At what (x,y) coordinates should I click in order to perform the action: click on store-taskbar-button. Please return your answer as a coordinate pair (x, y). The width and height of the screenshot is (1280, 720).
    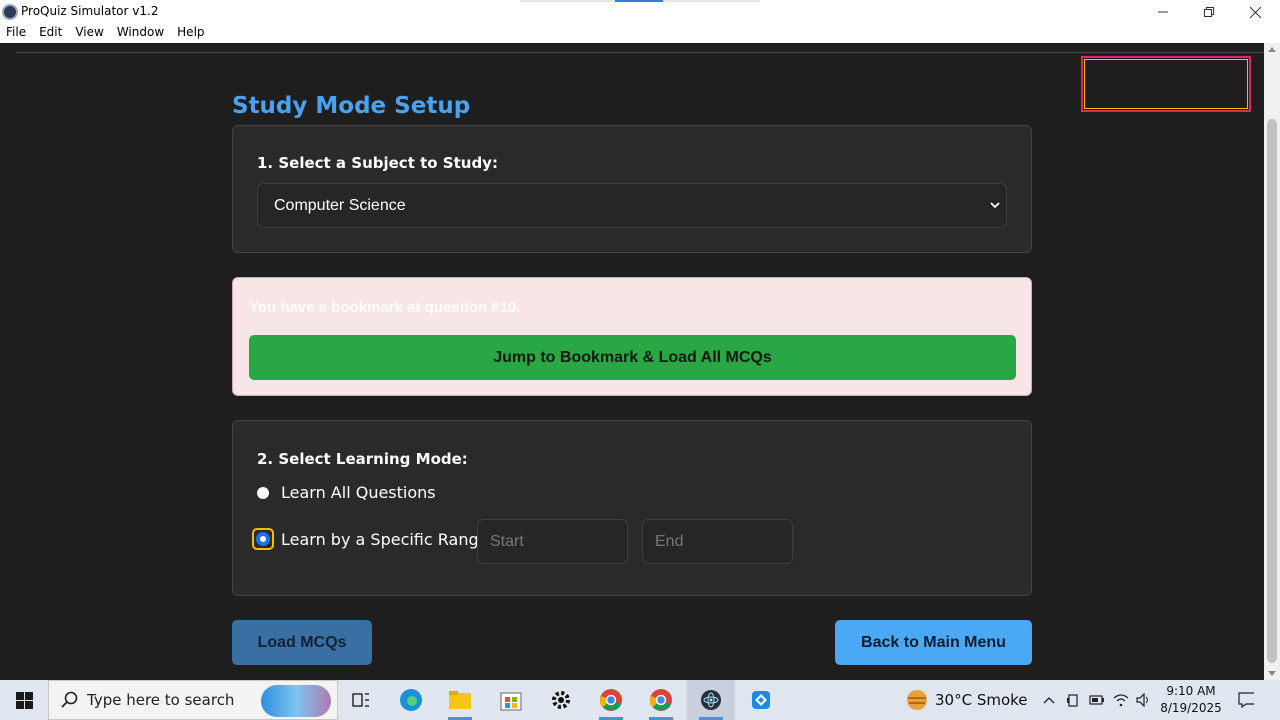
    Looking at the image, I should click on (511, 700).